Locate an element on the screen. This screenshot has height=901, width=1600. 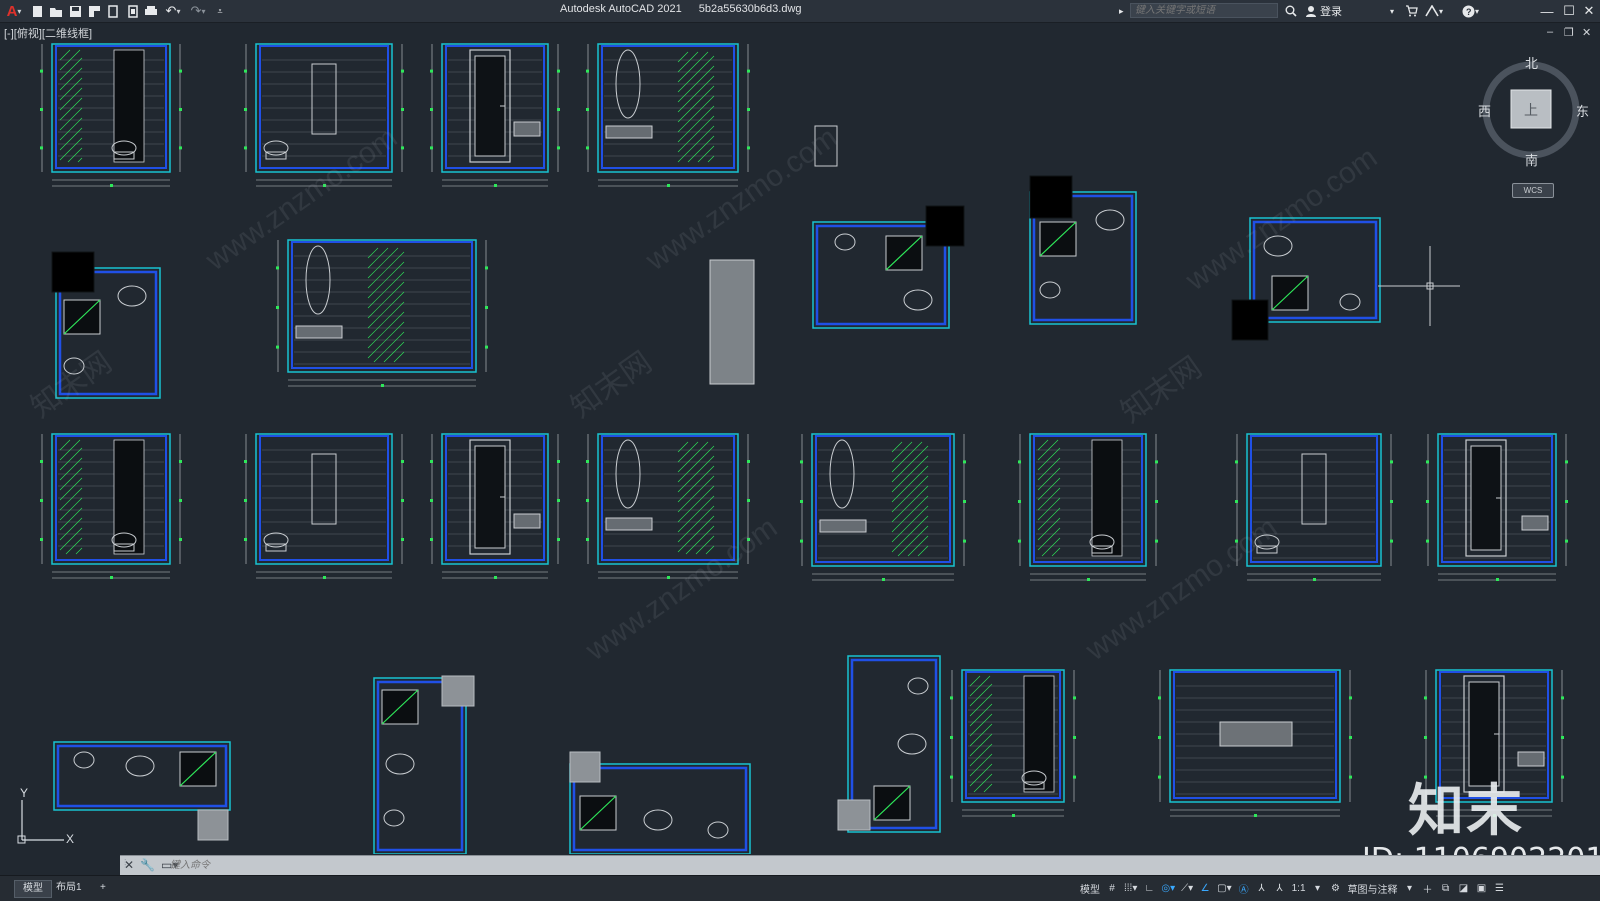
auto-scale-icon: ⅄ is located at coordinates (1262, 888).